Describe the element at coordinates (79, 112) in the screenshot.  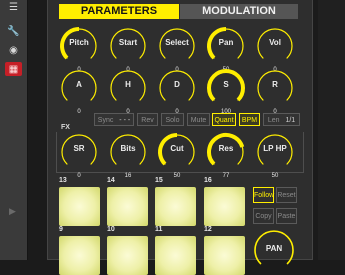
I see `knob-value: 0` at that location.